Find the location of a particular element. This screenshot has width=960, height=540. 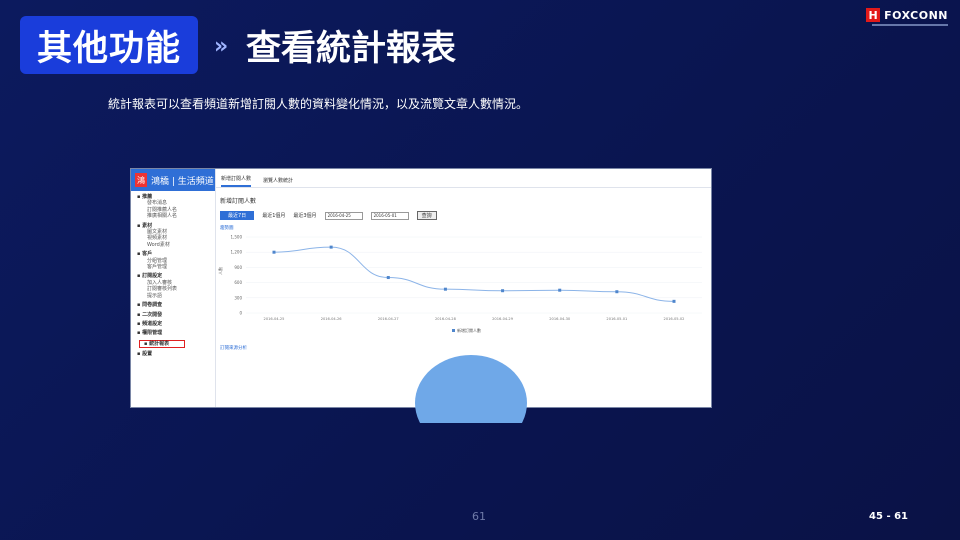

logo-underline is located at coordinates (910, 25).